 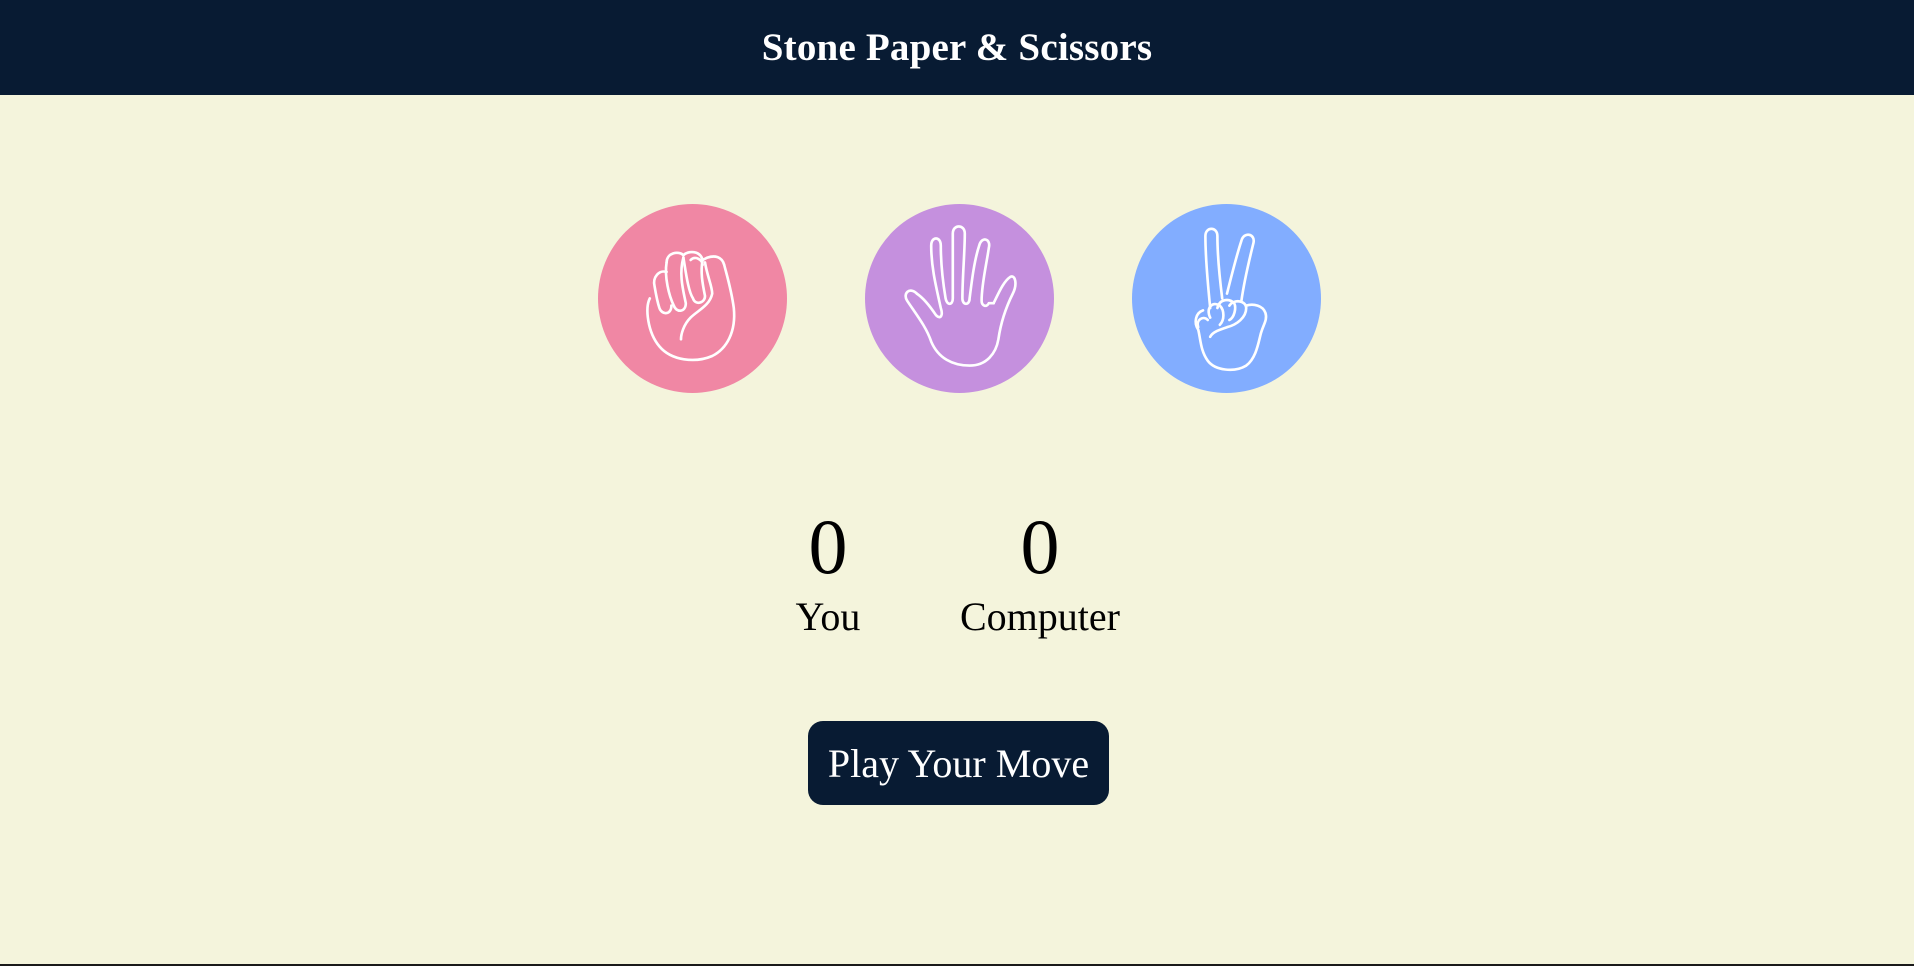 I want to click on app-header: Stone Paper & Scissors, so click(x=957, y=47).